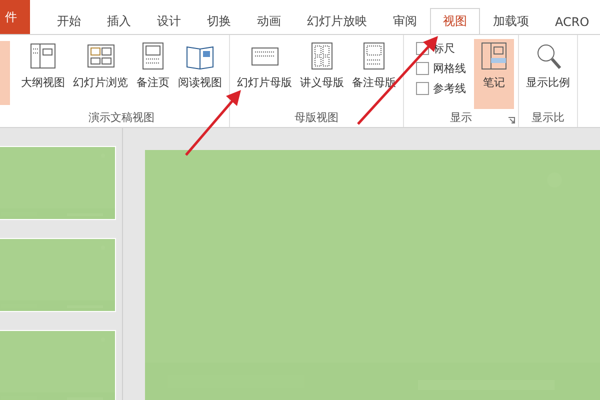 The height and width of the screenshot is (400, 600). I want to click on ribbon-button: 幻灯片浏览, so click(100, 74).